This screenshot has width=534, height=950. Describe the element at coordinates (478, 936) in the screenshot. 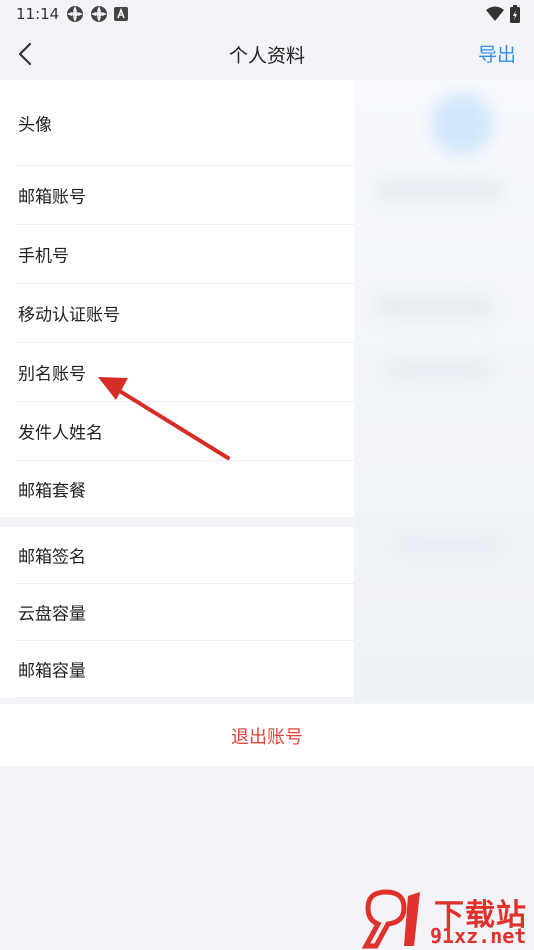

I see `watermark-url: 91xz.net` at that location.